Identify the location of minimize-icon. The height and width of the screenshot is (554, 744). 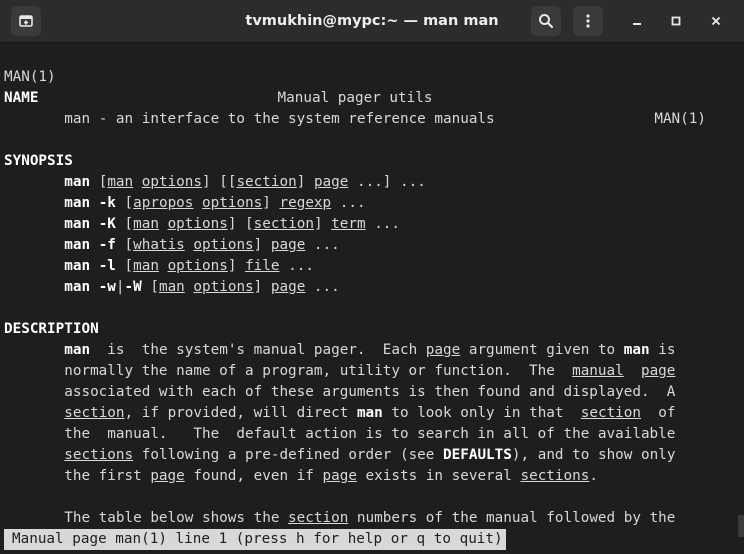
(637, 24).